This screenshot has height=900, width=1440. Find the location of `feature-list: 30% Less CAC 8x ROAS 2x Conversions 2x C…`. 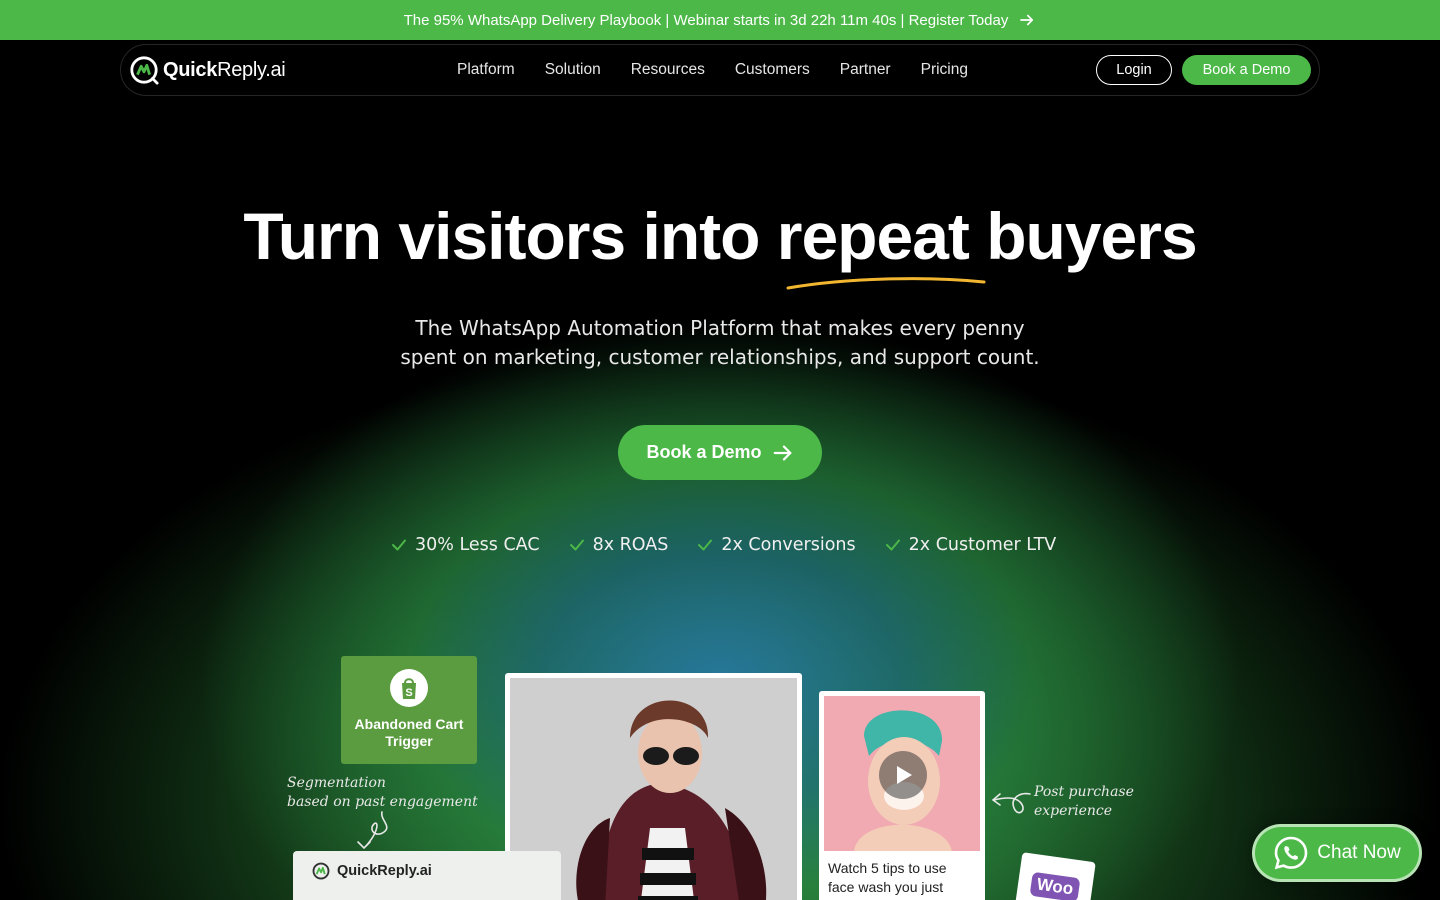

feature-list: 30% Less CAC 8x ROAS 2x Conversions 2x C… is located at coordinates (723, 545).